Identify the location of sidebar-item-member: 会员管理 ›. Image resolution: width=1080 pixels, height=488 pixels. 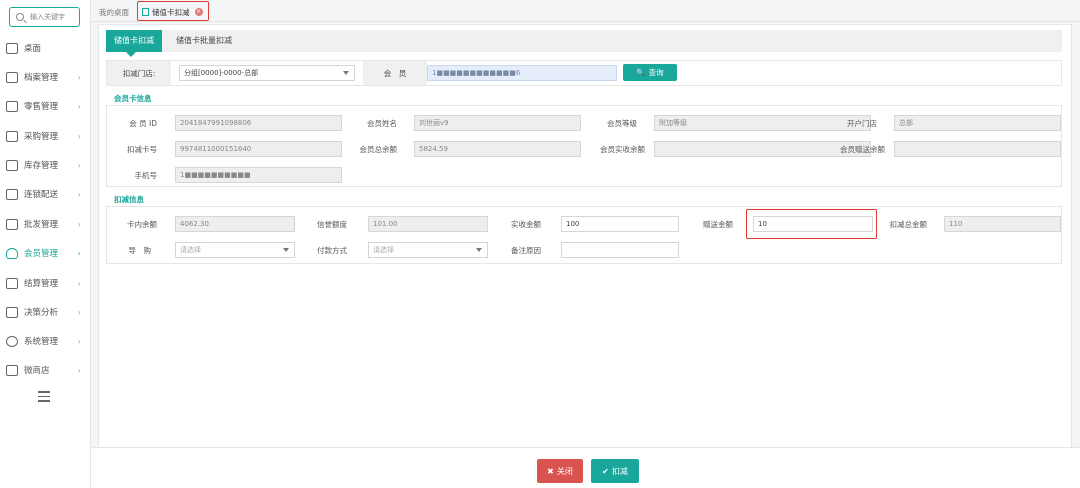
(45, 253).